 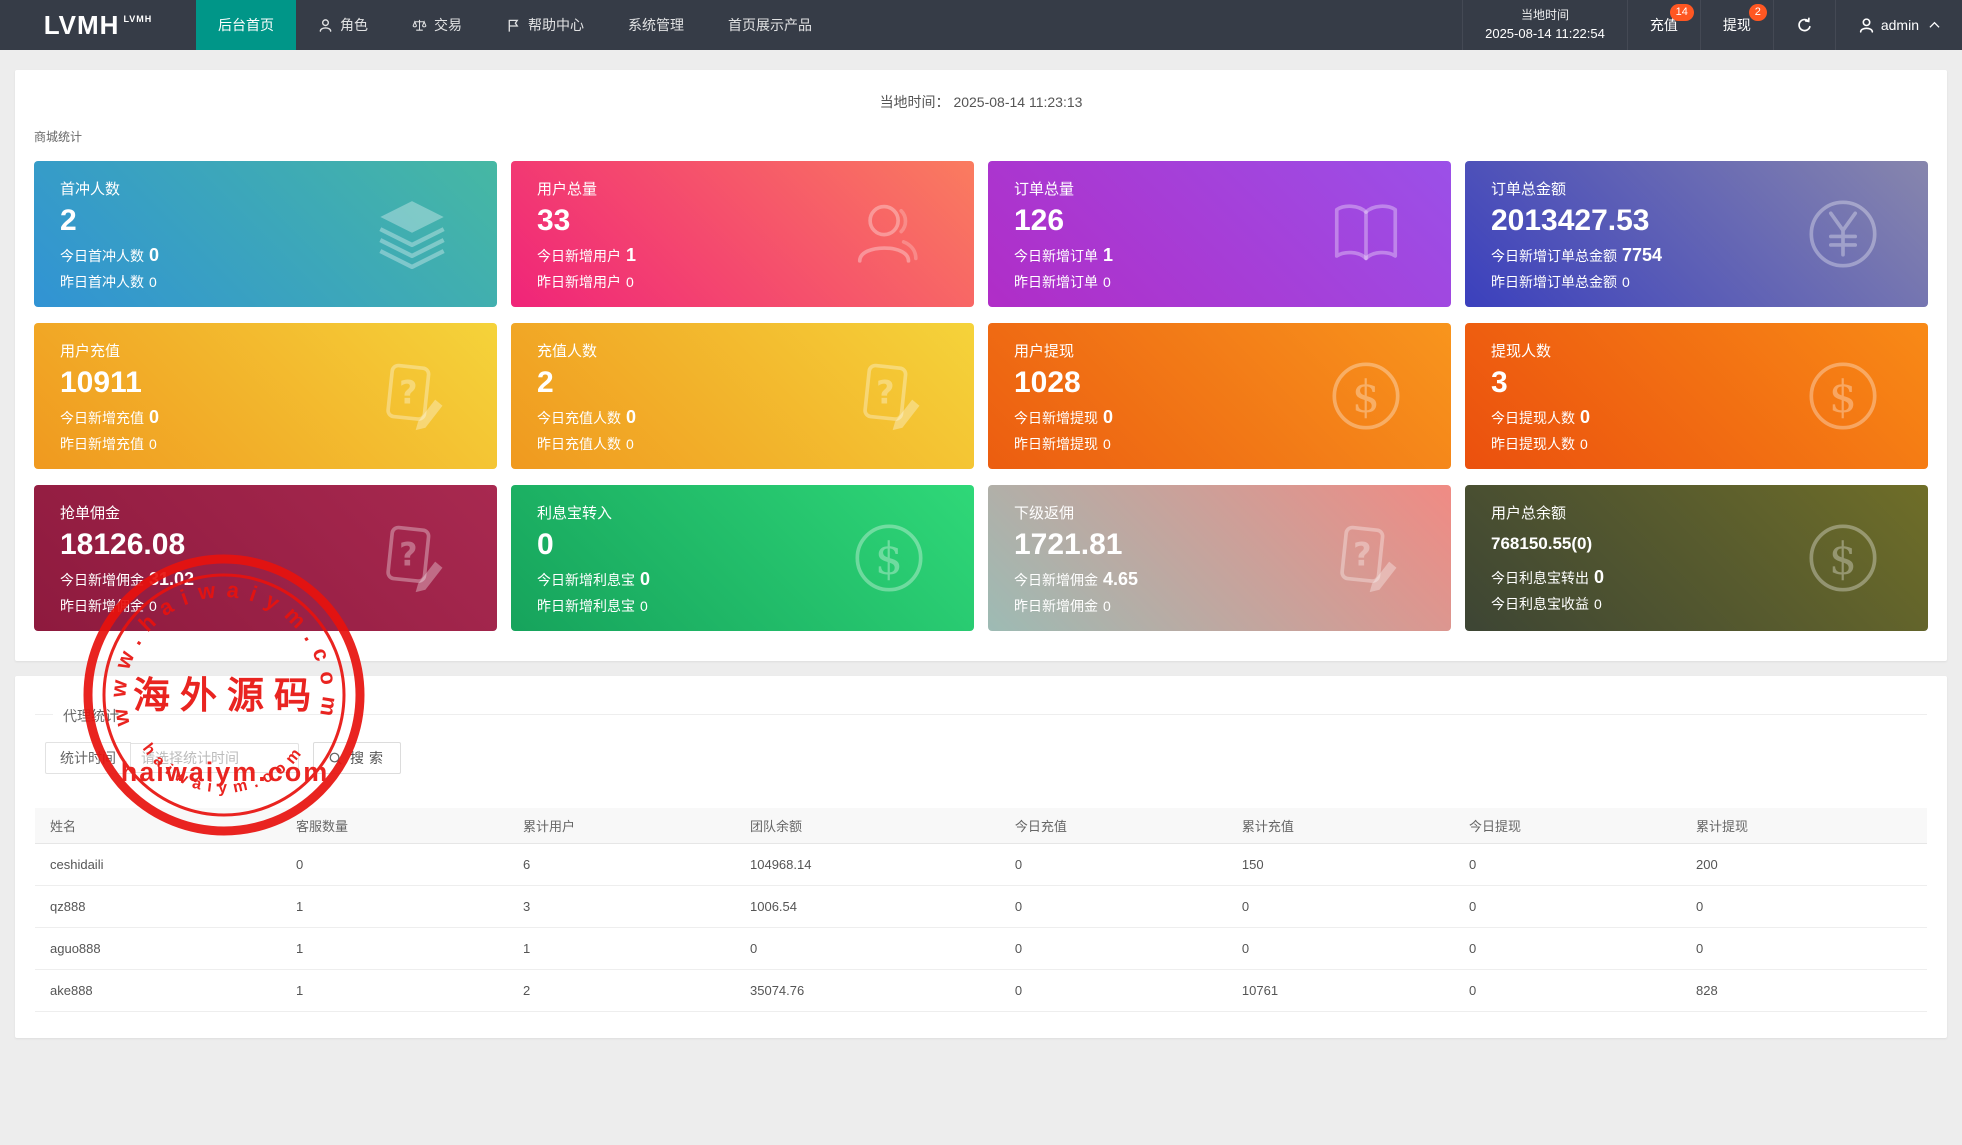 I want to click on logo-text: LVMH, so click(x=81, y=24).